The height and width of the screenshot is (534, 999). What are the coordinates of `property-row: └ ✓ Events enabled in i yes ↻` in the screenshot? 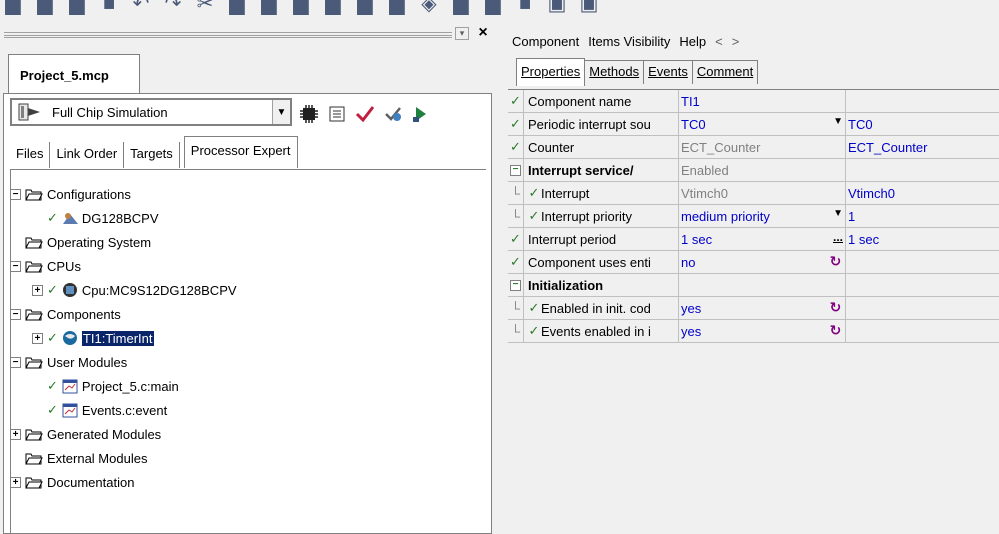 It's located at (753, 331).